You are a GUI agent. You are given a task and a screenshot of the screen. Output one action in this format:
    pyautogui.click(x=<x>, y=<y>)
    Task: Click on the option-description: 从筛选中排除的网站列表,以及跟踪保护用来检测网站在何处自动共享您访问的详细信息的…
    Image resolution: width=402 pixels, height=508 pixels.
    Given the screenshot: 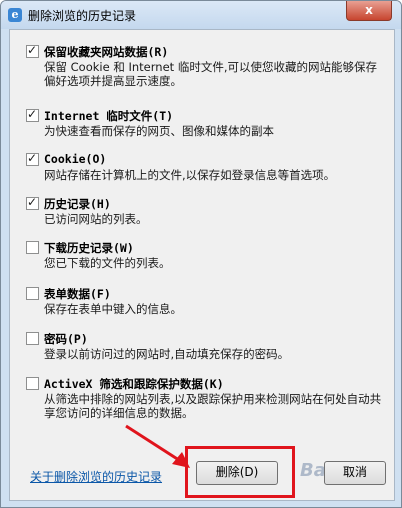 What is the action you would take?
    pyautogui.click(x=213, y=406)
    